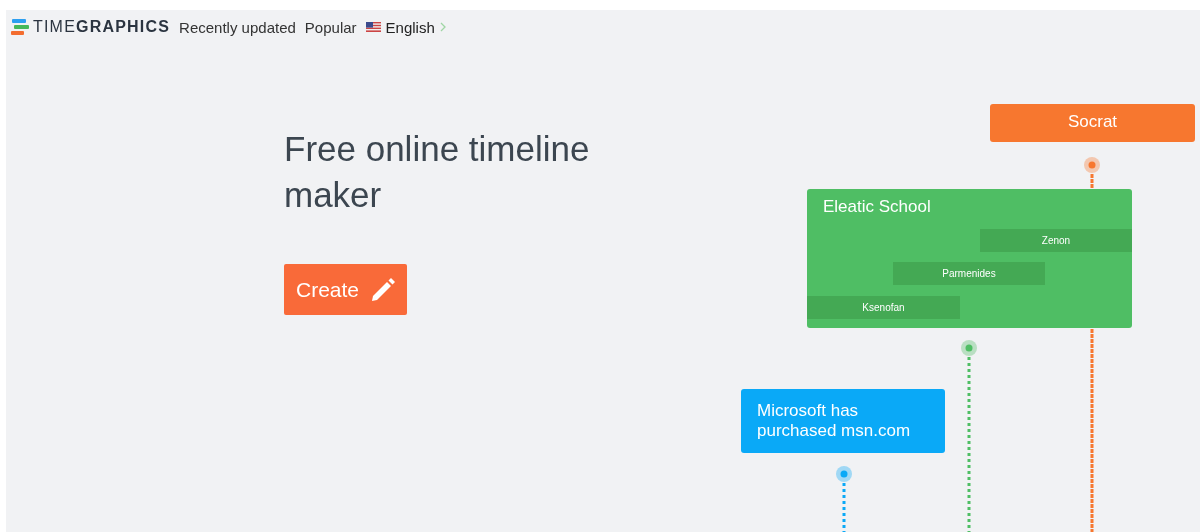 Image resolution: width=1200 pixels, height=532 pixels. Describe the element at coordinates (969, 273) in the screenshot. I see `member-bar: Parmenides` at that location.